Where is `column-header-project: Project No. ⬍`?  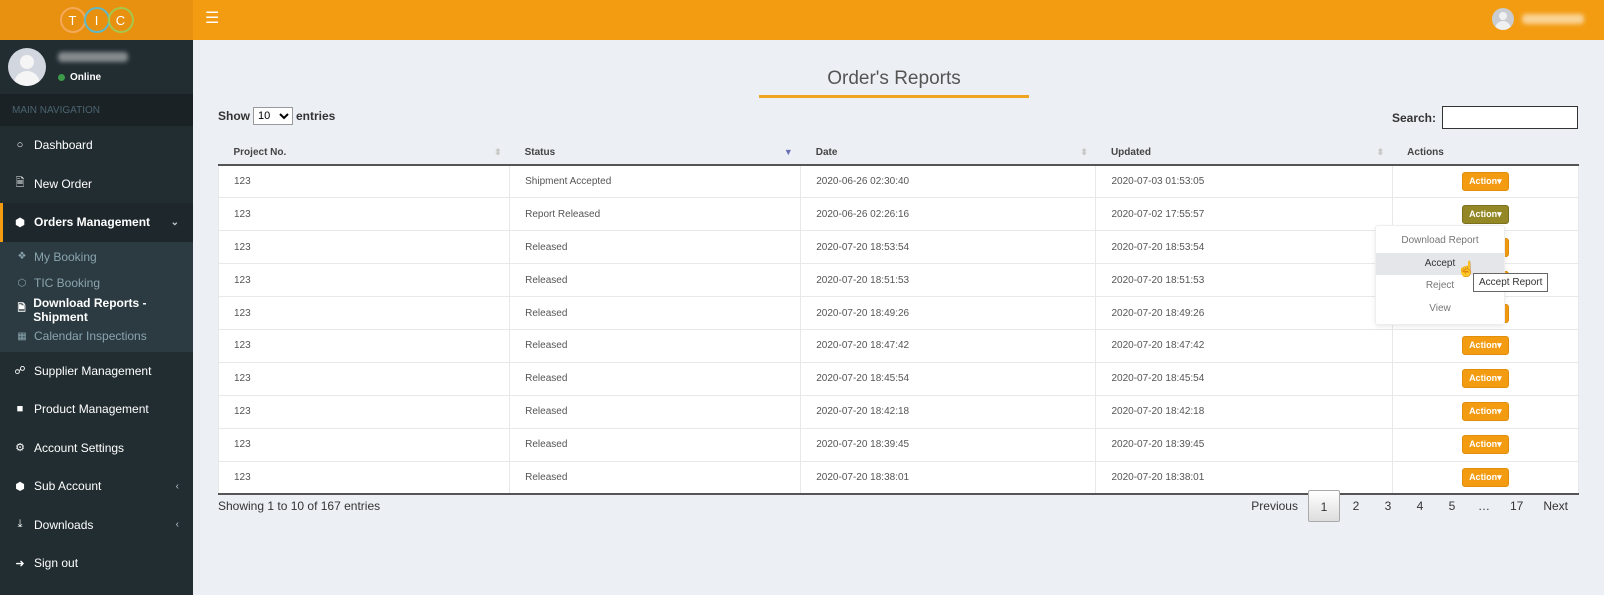
column-header-project: Project No. ⬍ is located at coordinates (364, 153).